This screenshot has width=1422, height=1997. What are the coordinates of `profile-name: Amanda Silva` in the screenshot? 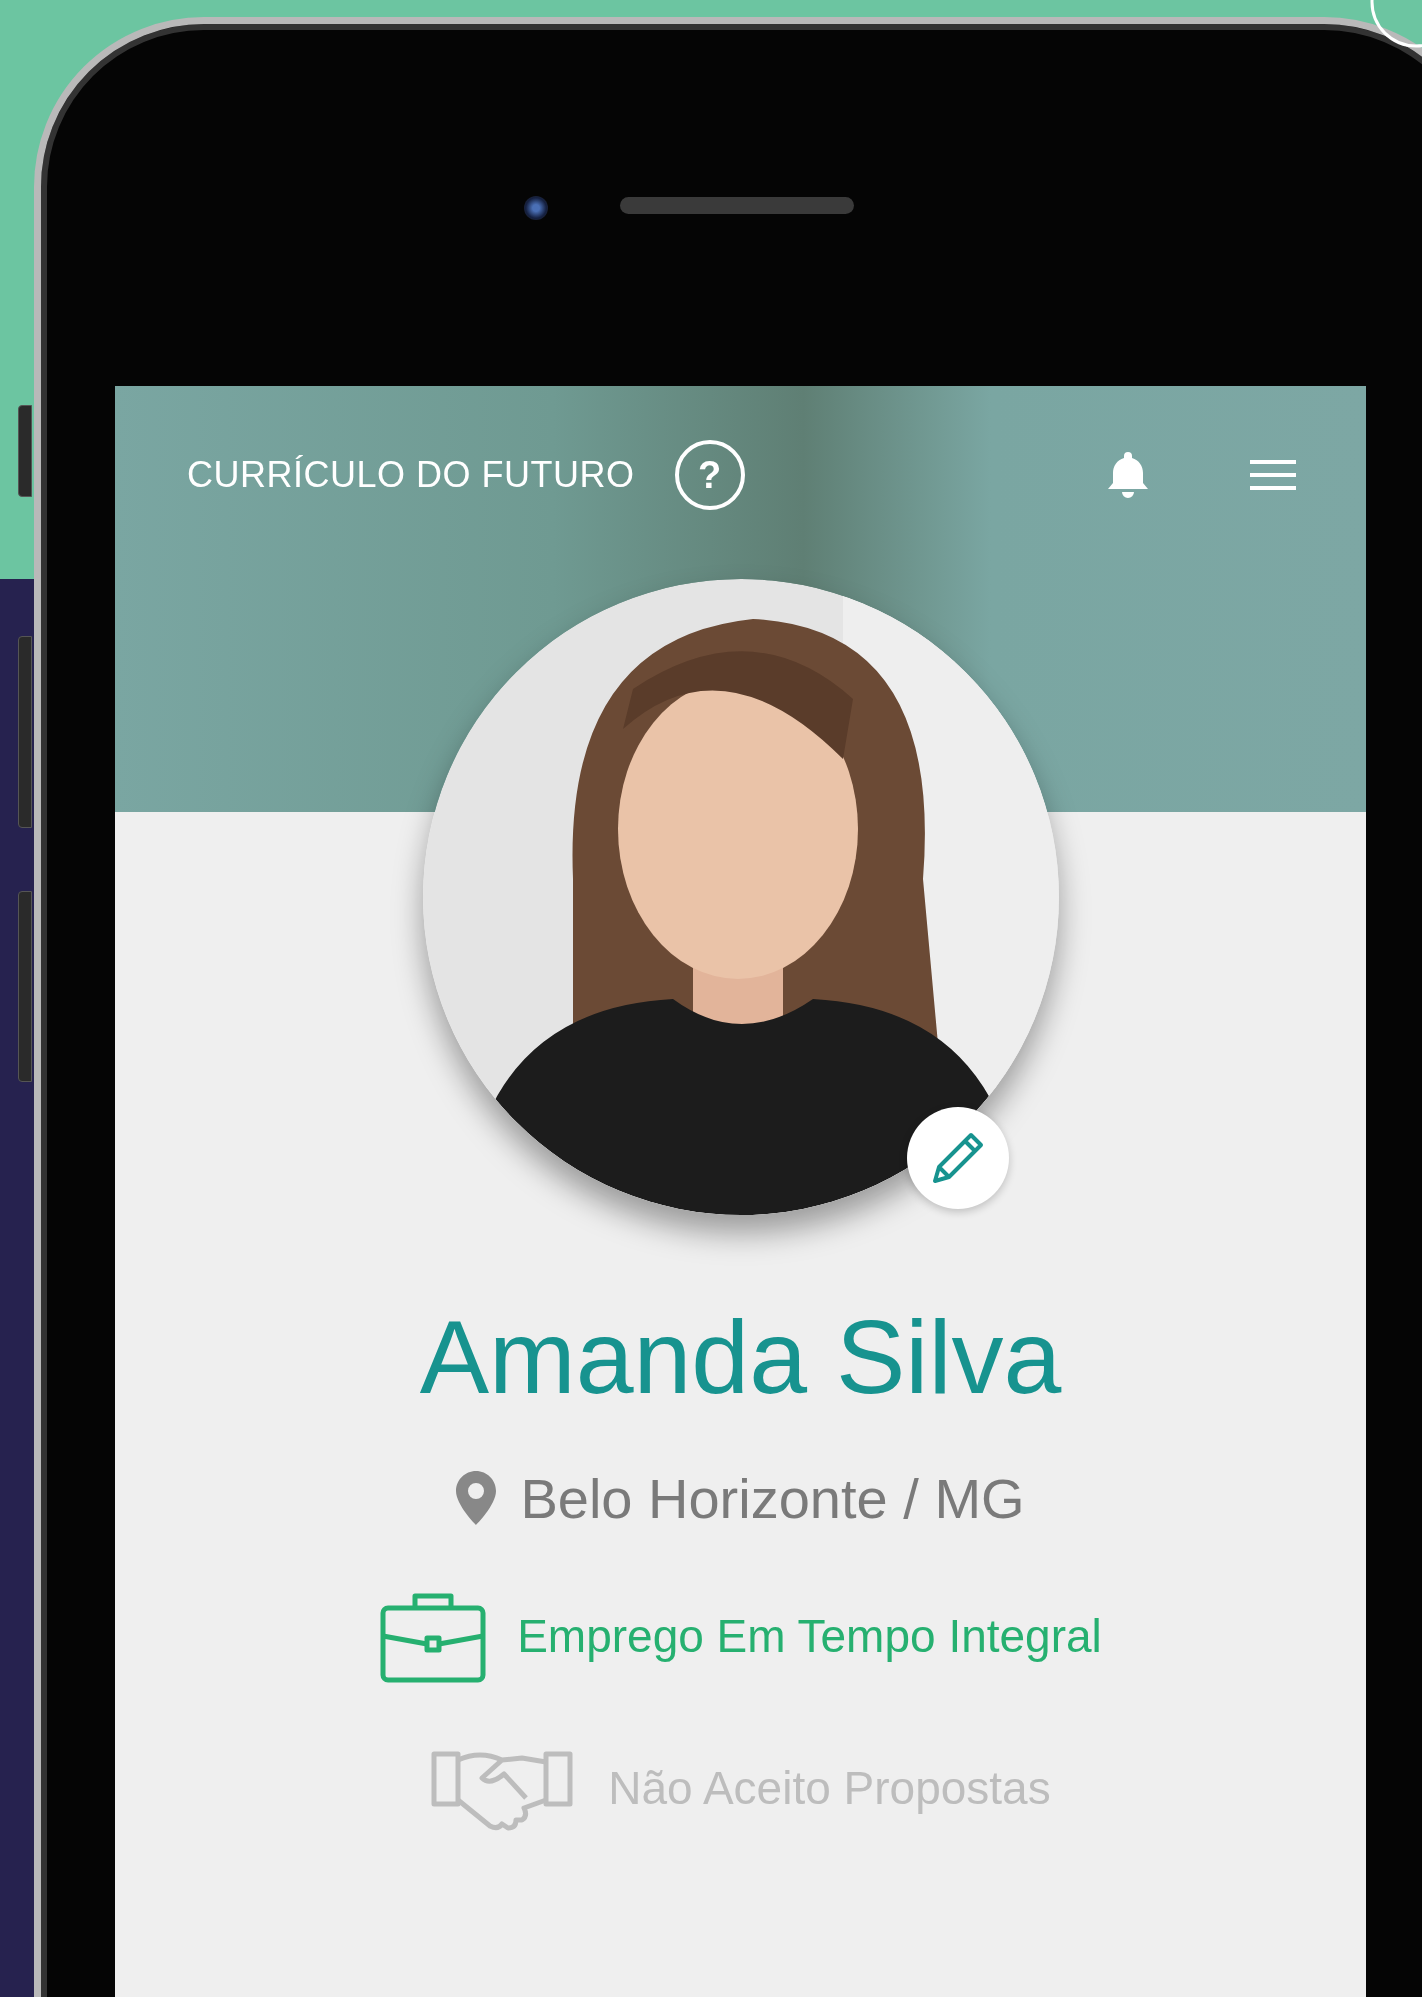 It's located at (740, 1357).